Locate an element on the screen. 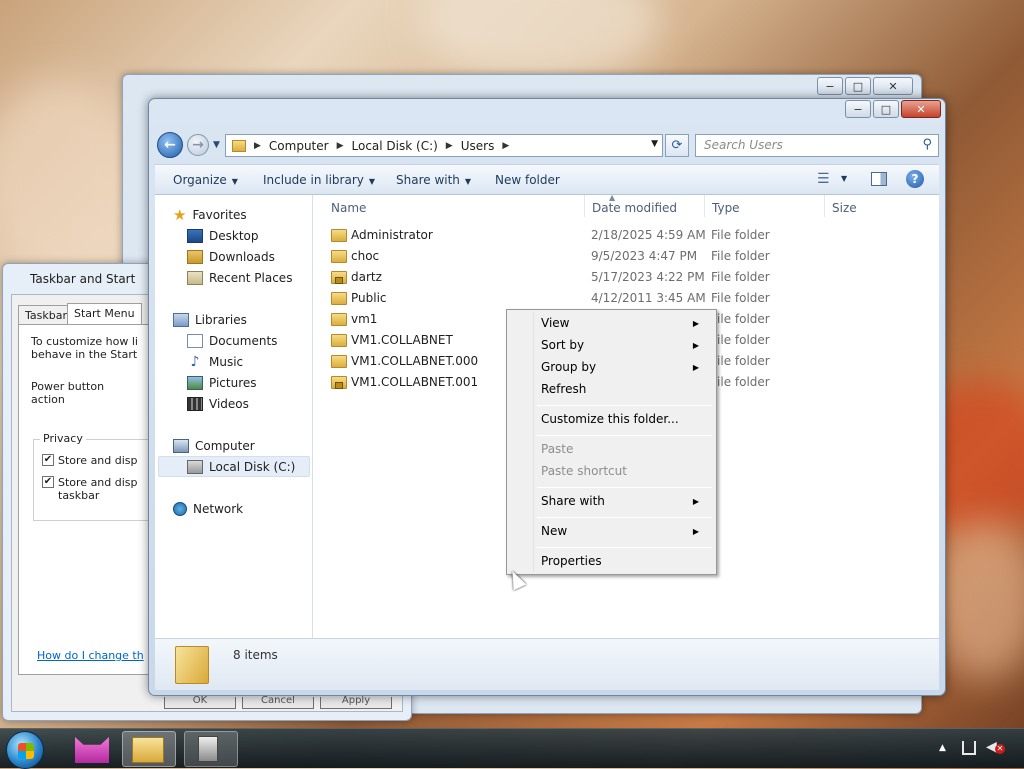 Image resolution: width=1024 pixels, height=769 pixels. nav-network: Network is located at coordinates (208, 509).